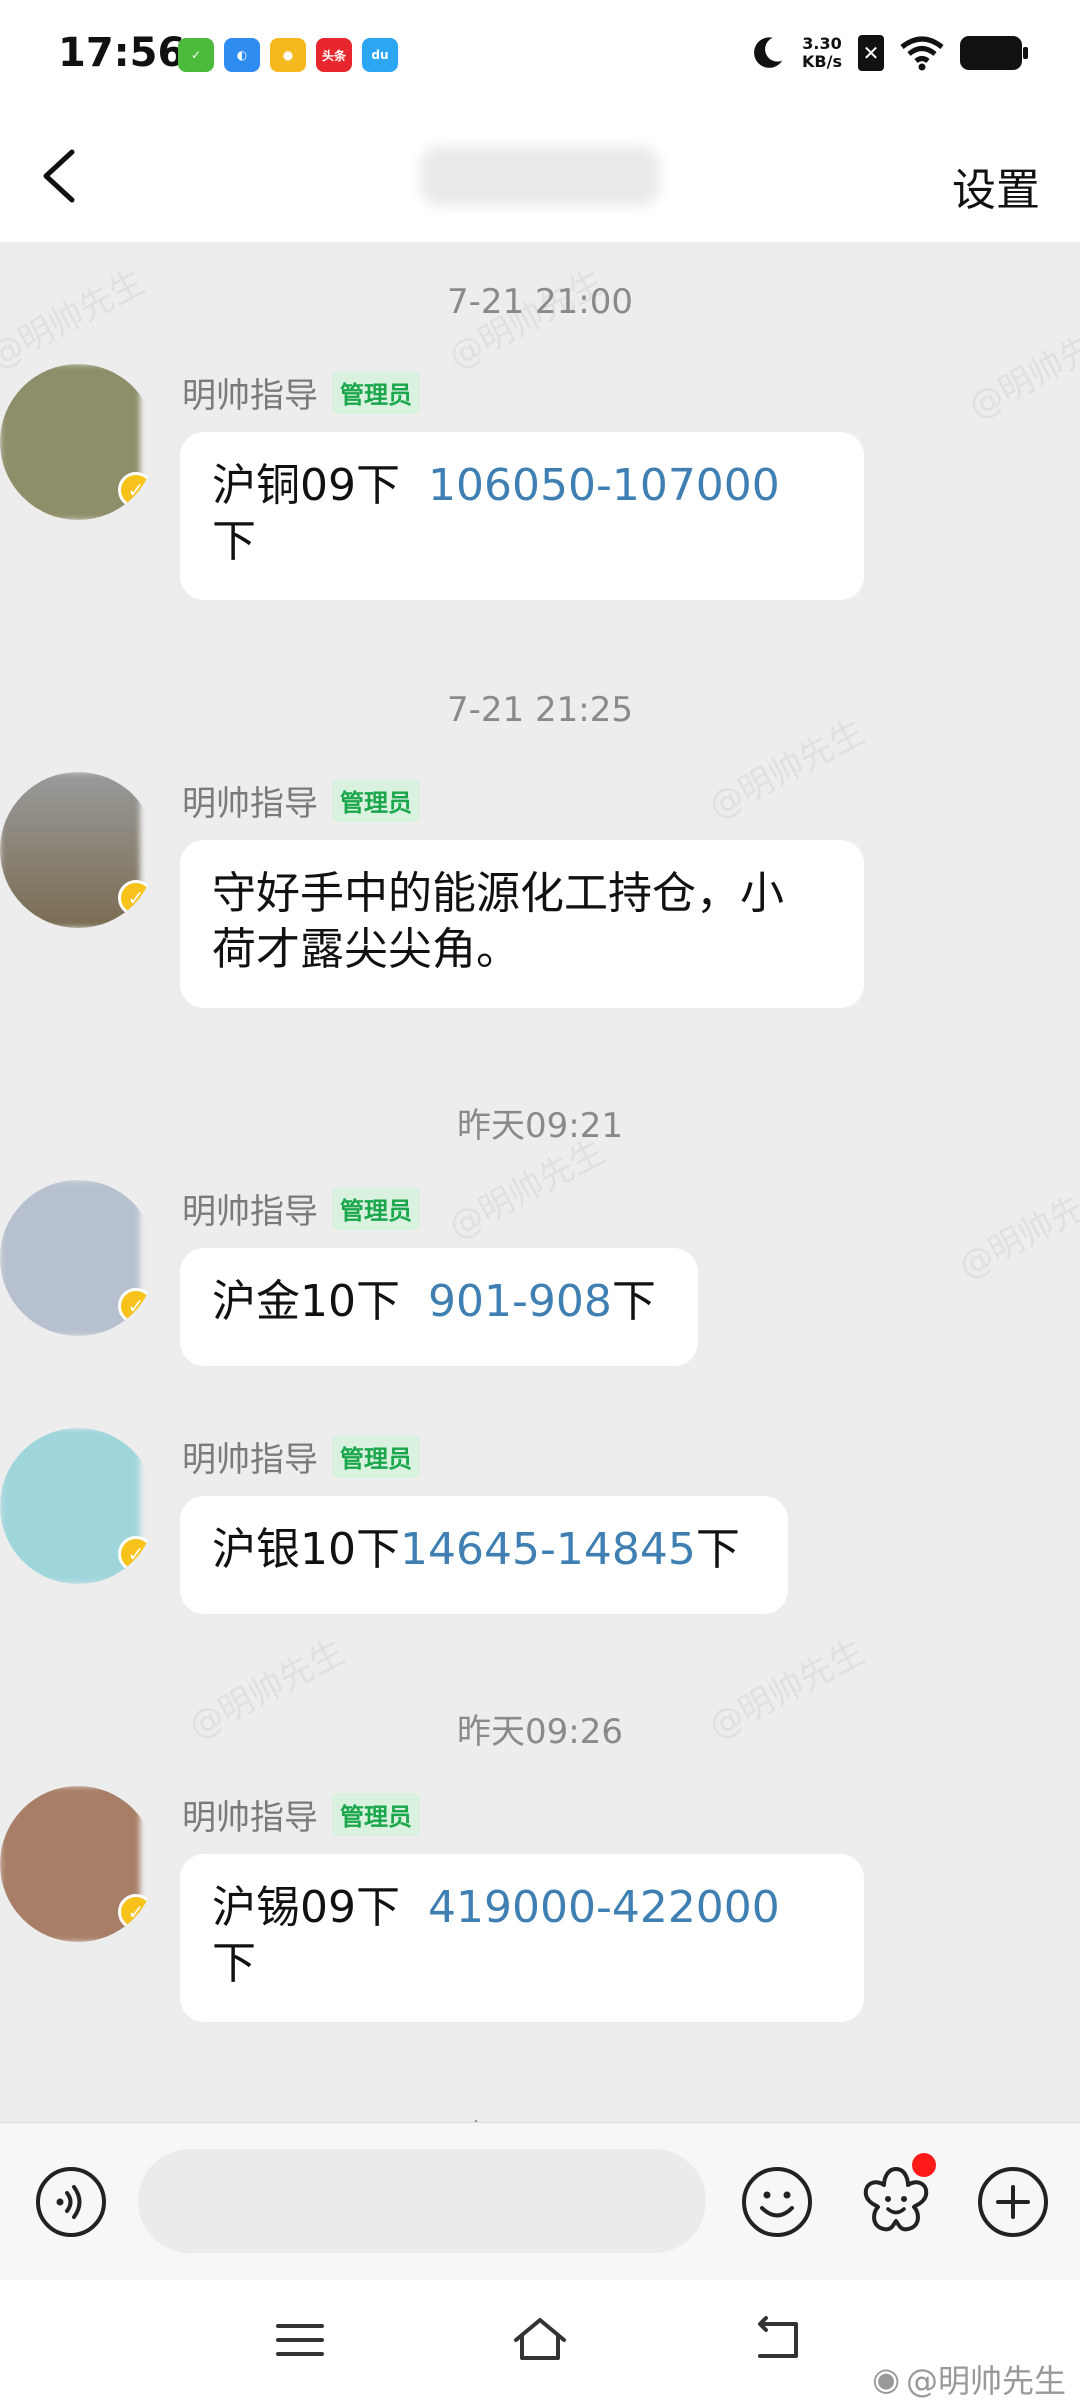  I want to click on message-bubble: 沪锡09下 419000-422000 下, so click(522, 1938).